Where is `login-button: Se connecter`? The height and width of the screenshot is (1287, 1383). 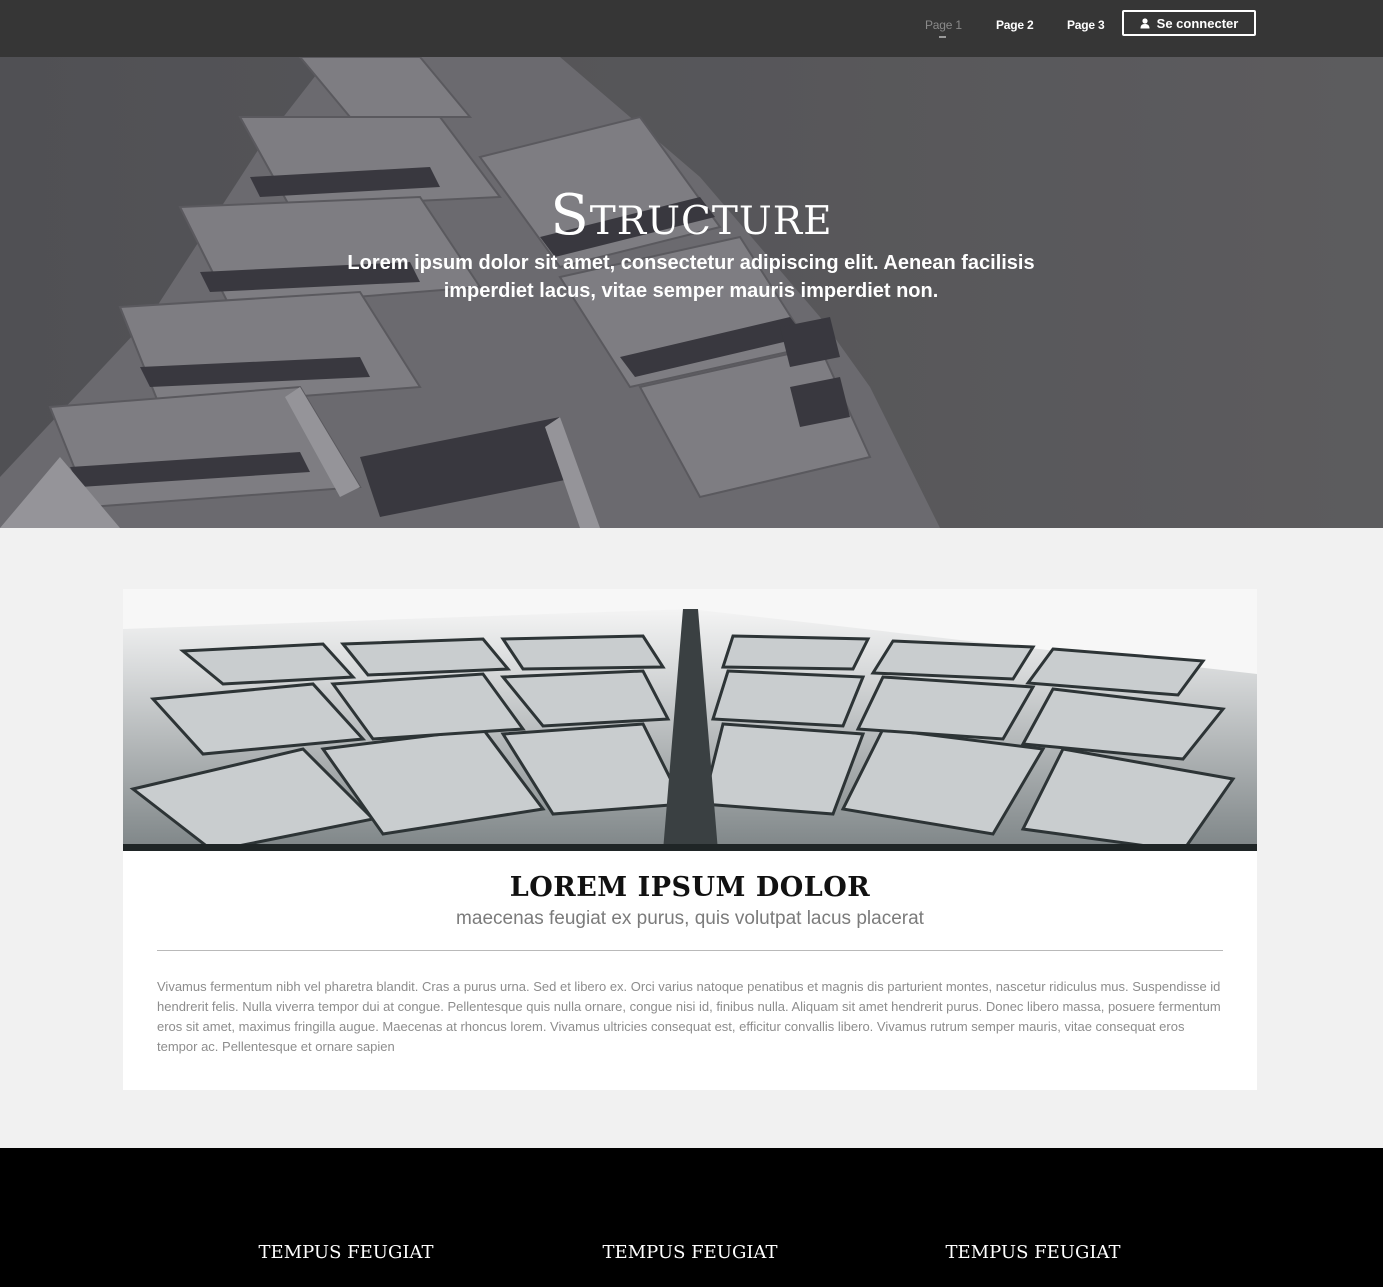 login-button: Se connecter is located at coordinates (1189, 23).